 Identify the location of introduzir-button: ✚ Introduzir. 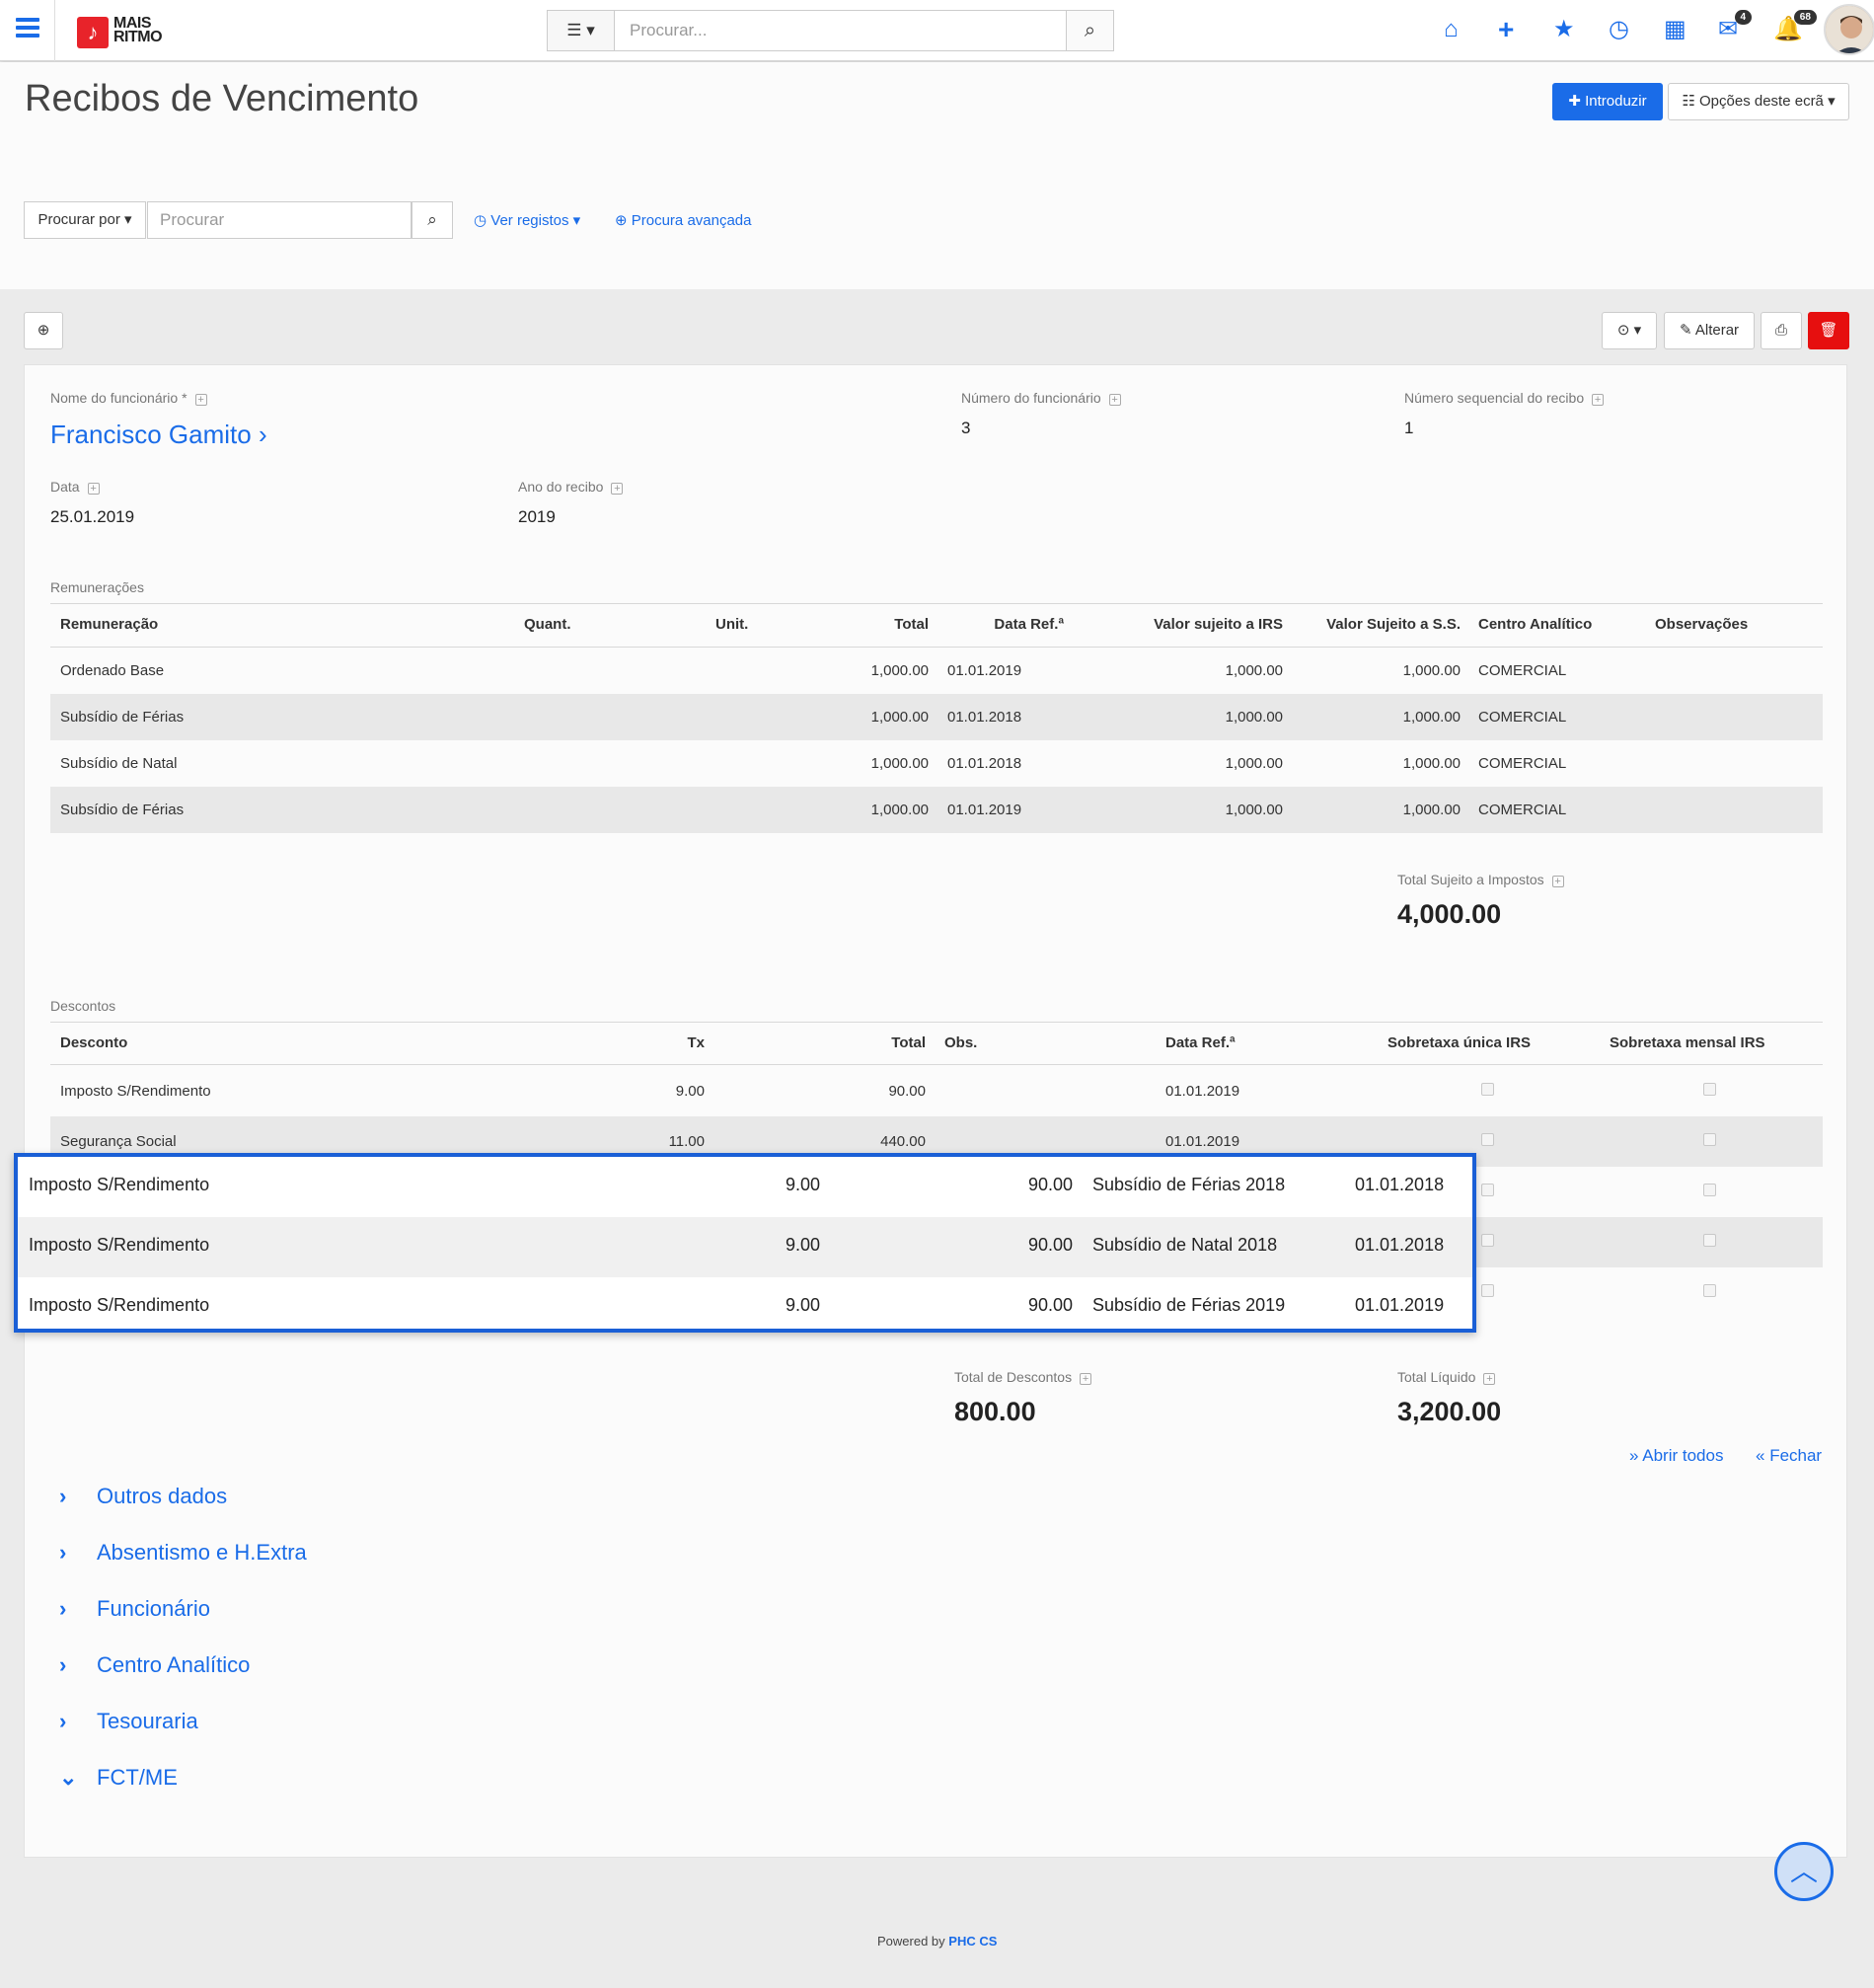
(1608, 101).